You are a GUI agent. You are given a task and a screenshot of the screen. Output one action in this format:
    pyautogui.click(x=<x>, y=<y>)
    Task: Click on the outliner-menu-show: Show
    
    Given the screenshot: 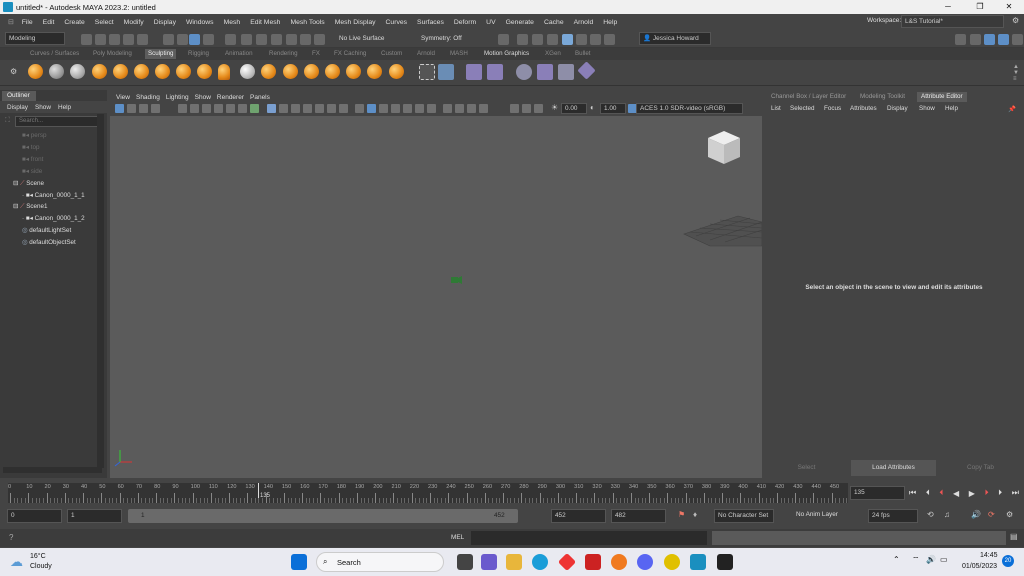 What is the action you would take?
    pyautogui.click(x=39, y=107)
    